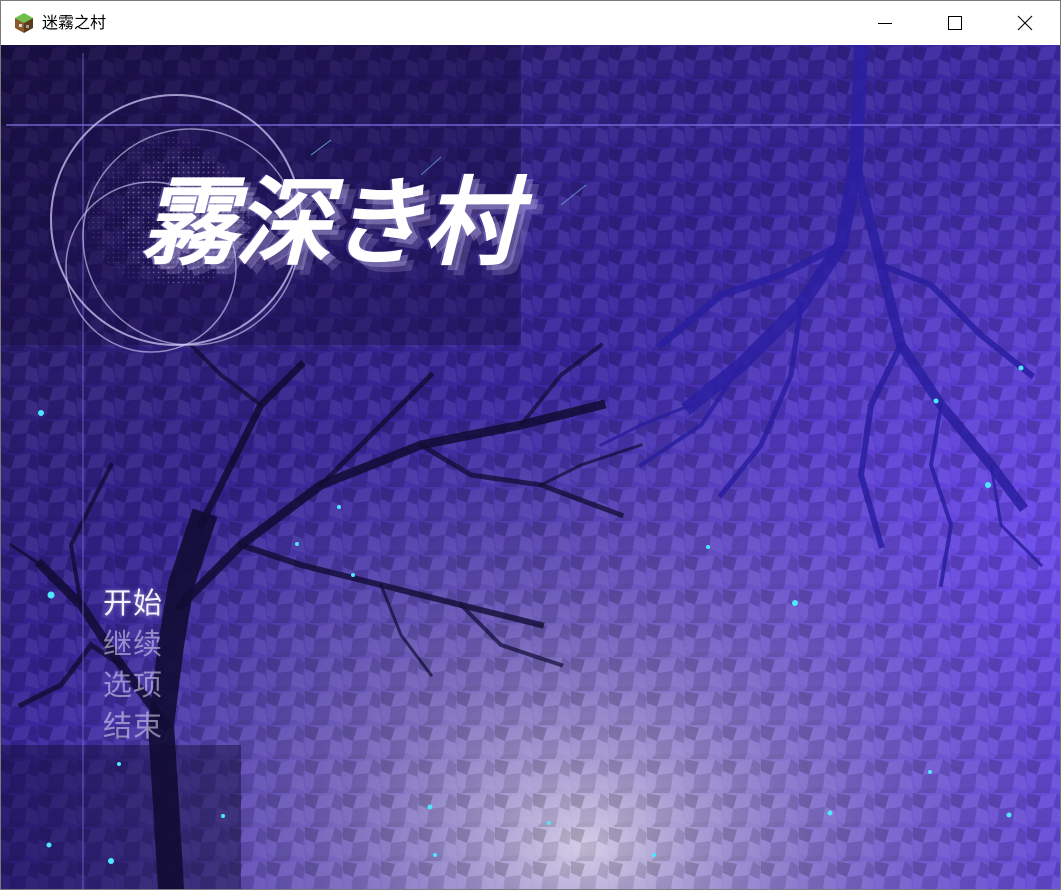  I want to click on close-icon, so click(1025, 23).